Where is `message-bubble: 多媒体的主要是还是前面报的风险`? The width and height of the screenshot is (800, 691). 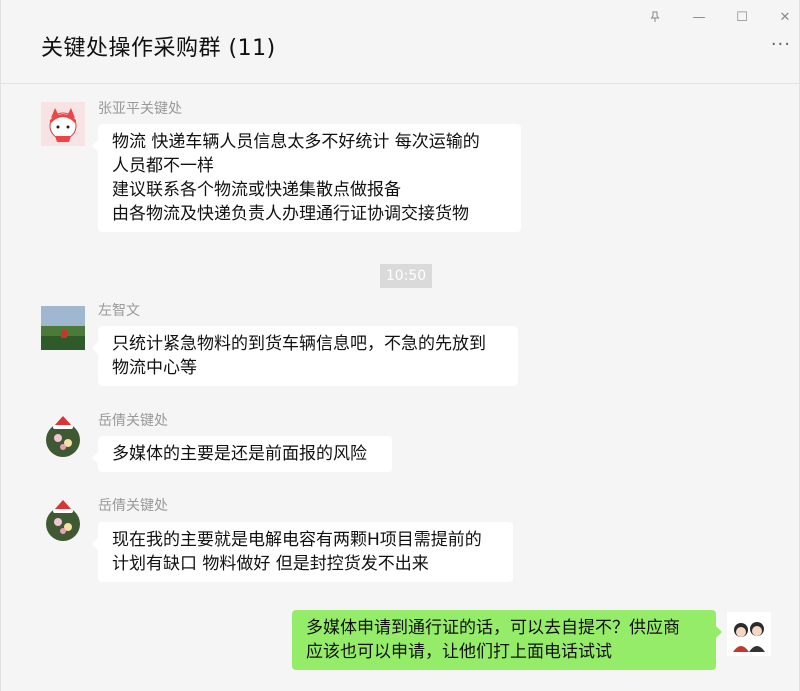
message-bubble: 多媒体的主要是还是前面报的风险 is located at coordinates (242, 454).